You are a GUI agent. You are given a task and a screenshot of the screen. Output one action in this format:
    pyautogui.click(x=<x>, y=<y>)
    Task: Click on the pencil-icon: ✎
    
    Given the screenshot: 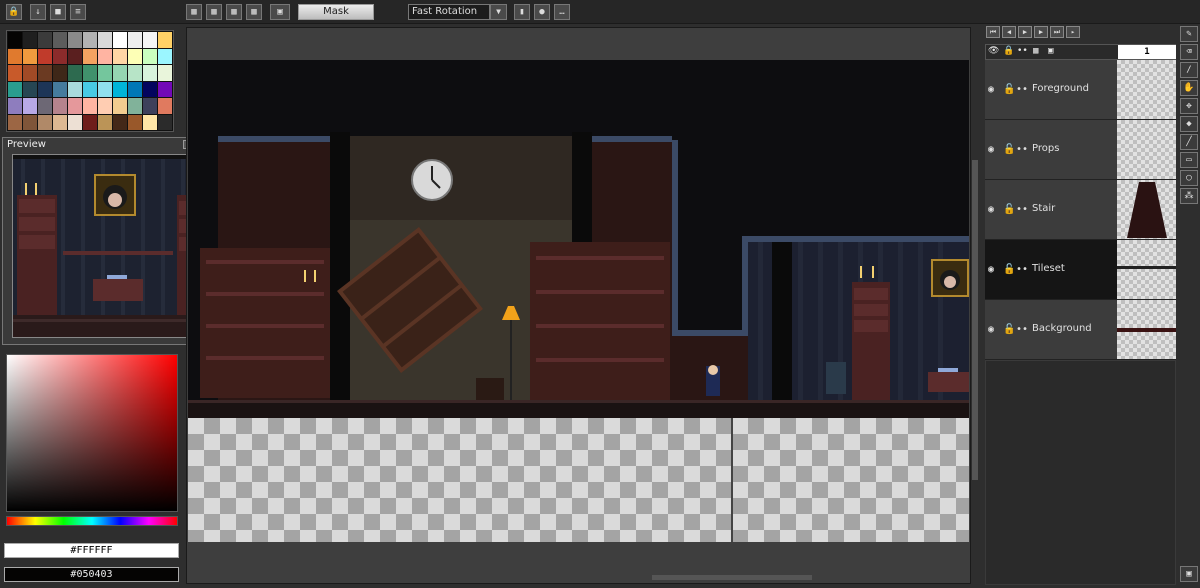 What is the action you would take?
    pyautogui.click(x=1189, y=34)
    